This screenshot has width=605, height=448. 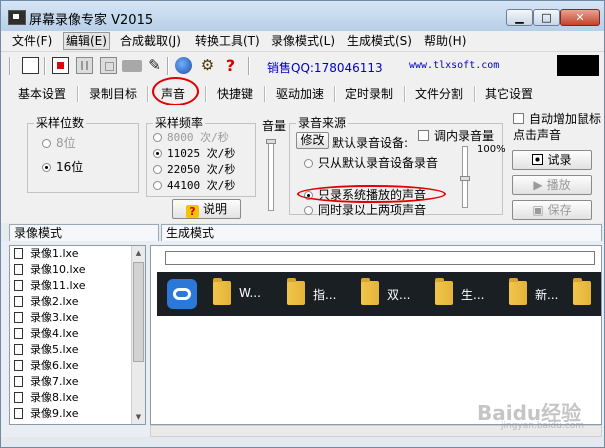 What do you see at coordinates (194, 154) in the screenshot?
I see `rate-11025-radio: 11025 次/秒` at bounding box center [194, 154].